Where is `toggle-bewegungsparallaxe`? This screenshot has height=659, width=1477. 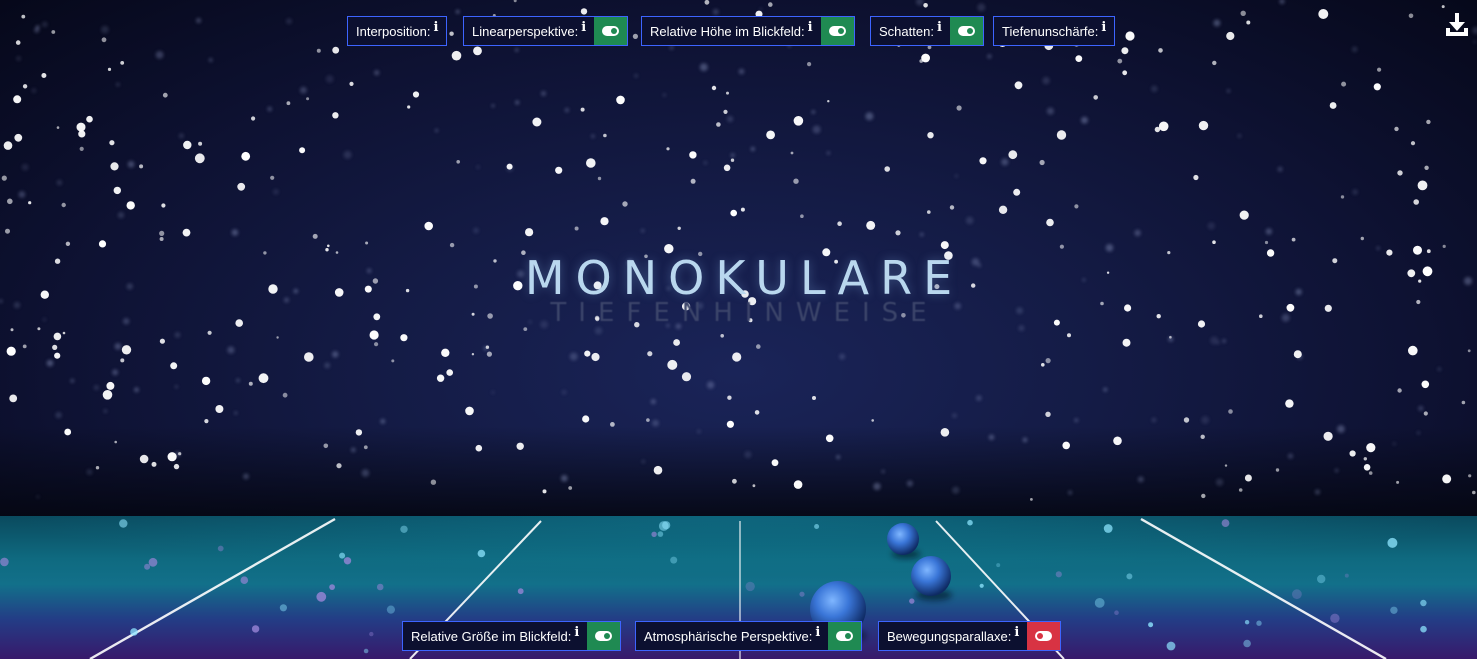 toggle-bewegungsparallaxe is located at coordinates (1044, 636).